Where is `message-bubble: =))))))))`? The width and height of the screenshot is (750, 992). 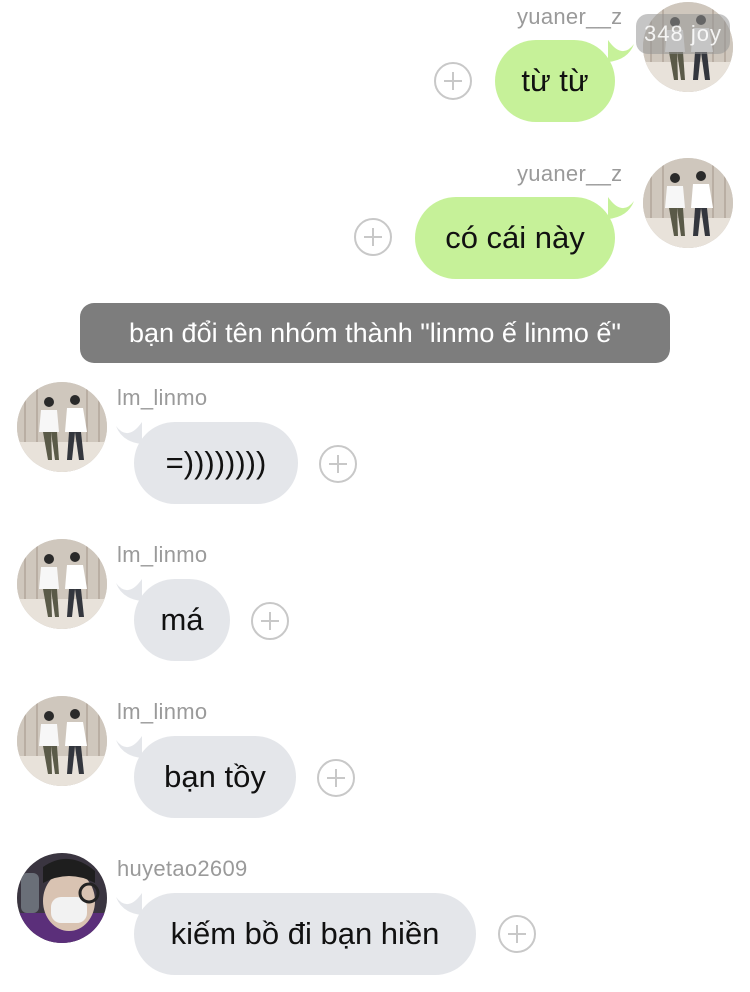
message-bubble: =)))))))) is located at coordinates (216, 463).